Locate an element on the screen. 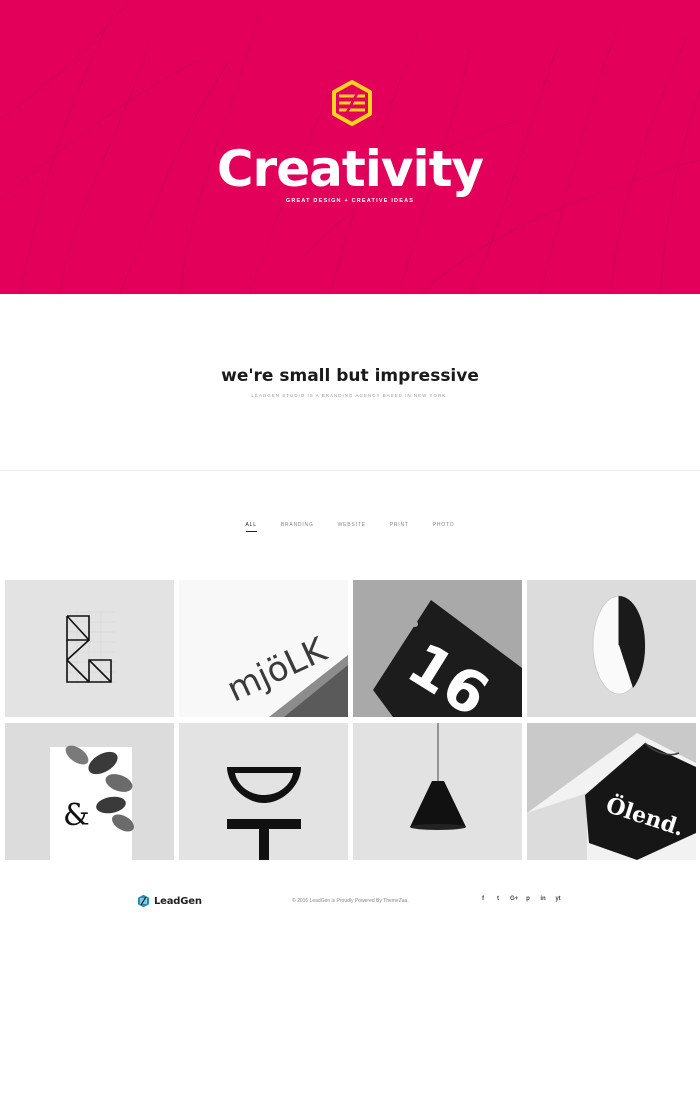 Image resolution: width=700 pixels, height=1107 pixels. filter-branding: BRANDING is located at coordinates (297, 525).